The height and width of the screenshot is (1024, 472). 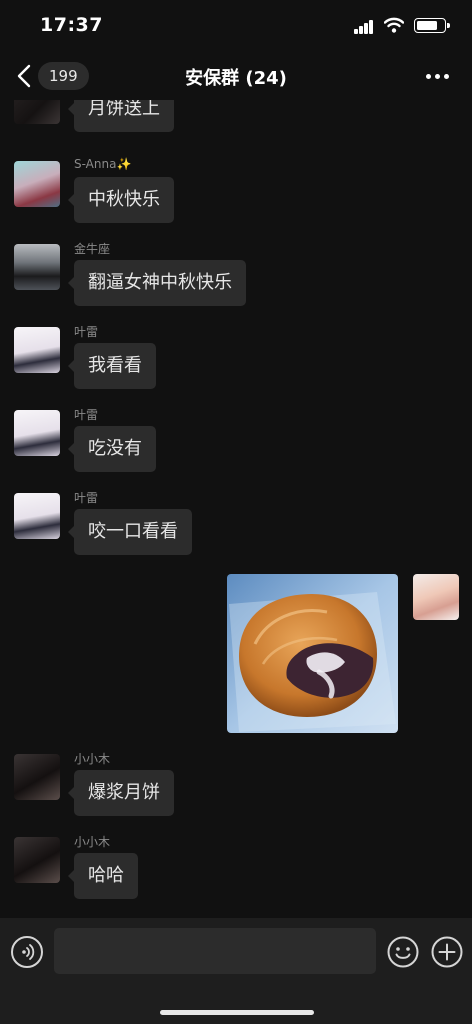 What do you see at coordinates (112, 449) in the screenshot?
I see `message-bubble: 吃没有` at bounding box center [112, 449].